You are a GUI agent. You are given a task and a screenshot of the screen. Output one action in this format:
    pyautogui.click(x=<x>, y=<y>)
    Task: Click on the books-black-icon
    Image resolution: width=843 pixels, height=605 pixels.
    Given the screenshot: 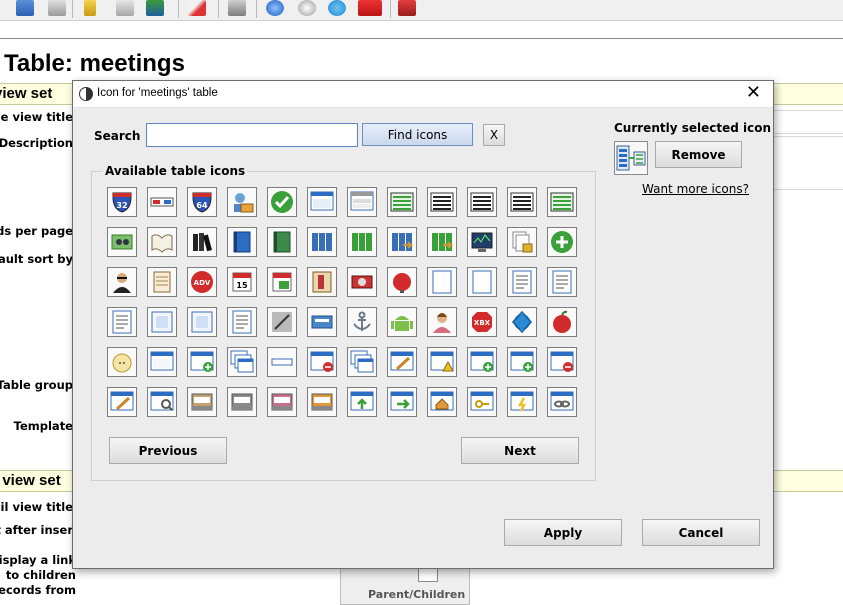 What is the action you would take?
    pyautogui.click(x=202, y=242)
    